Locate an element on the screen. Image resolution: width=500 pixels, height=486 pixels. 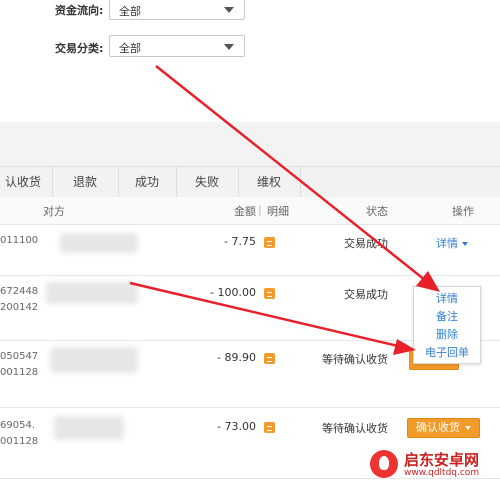
amount-value: - 7.75 is located at coordinates (240, 241).